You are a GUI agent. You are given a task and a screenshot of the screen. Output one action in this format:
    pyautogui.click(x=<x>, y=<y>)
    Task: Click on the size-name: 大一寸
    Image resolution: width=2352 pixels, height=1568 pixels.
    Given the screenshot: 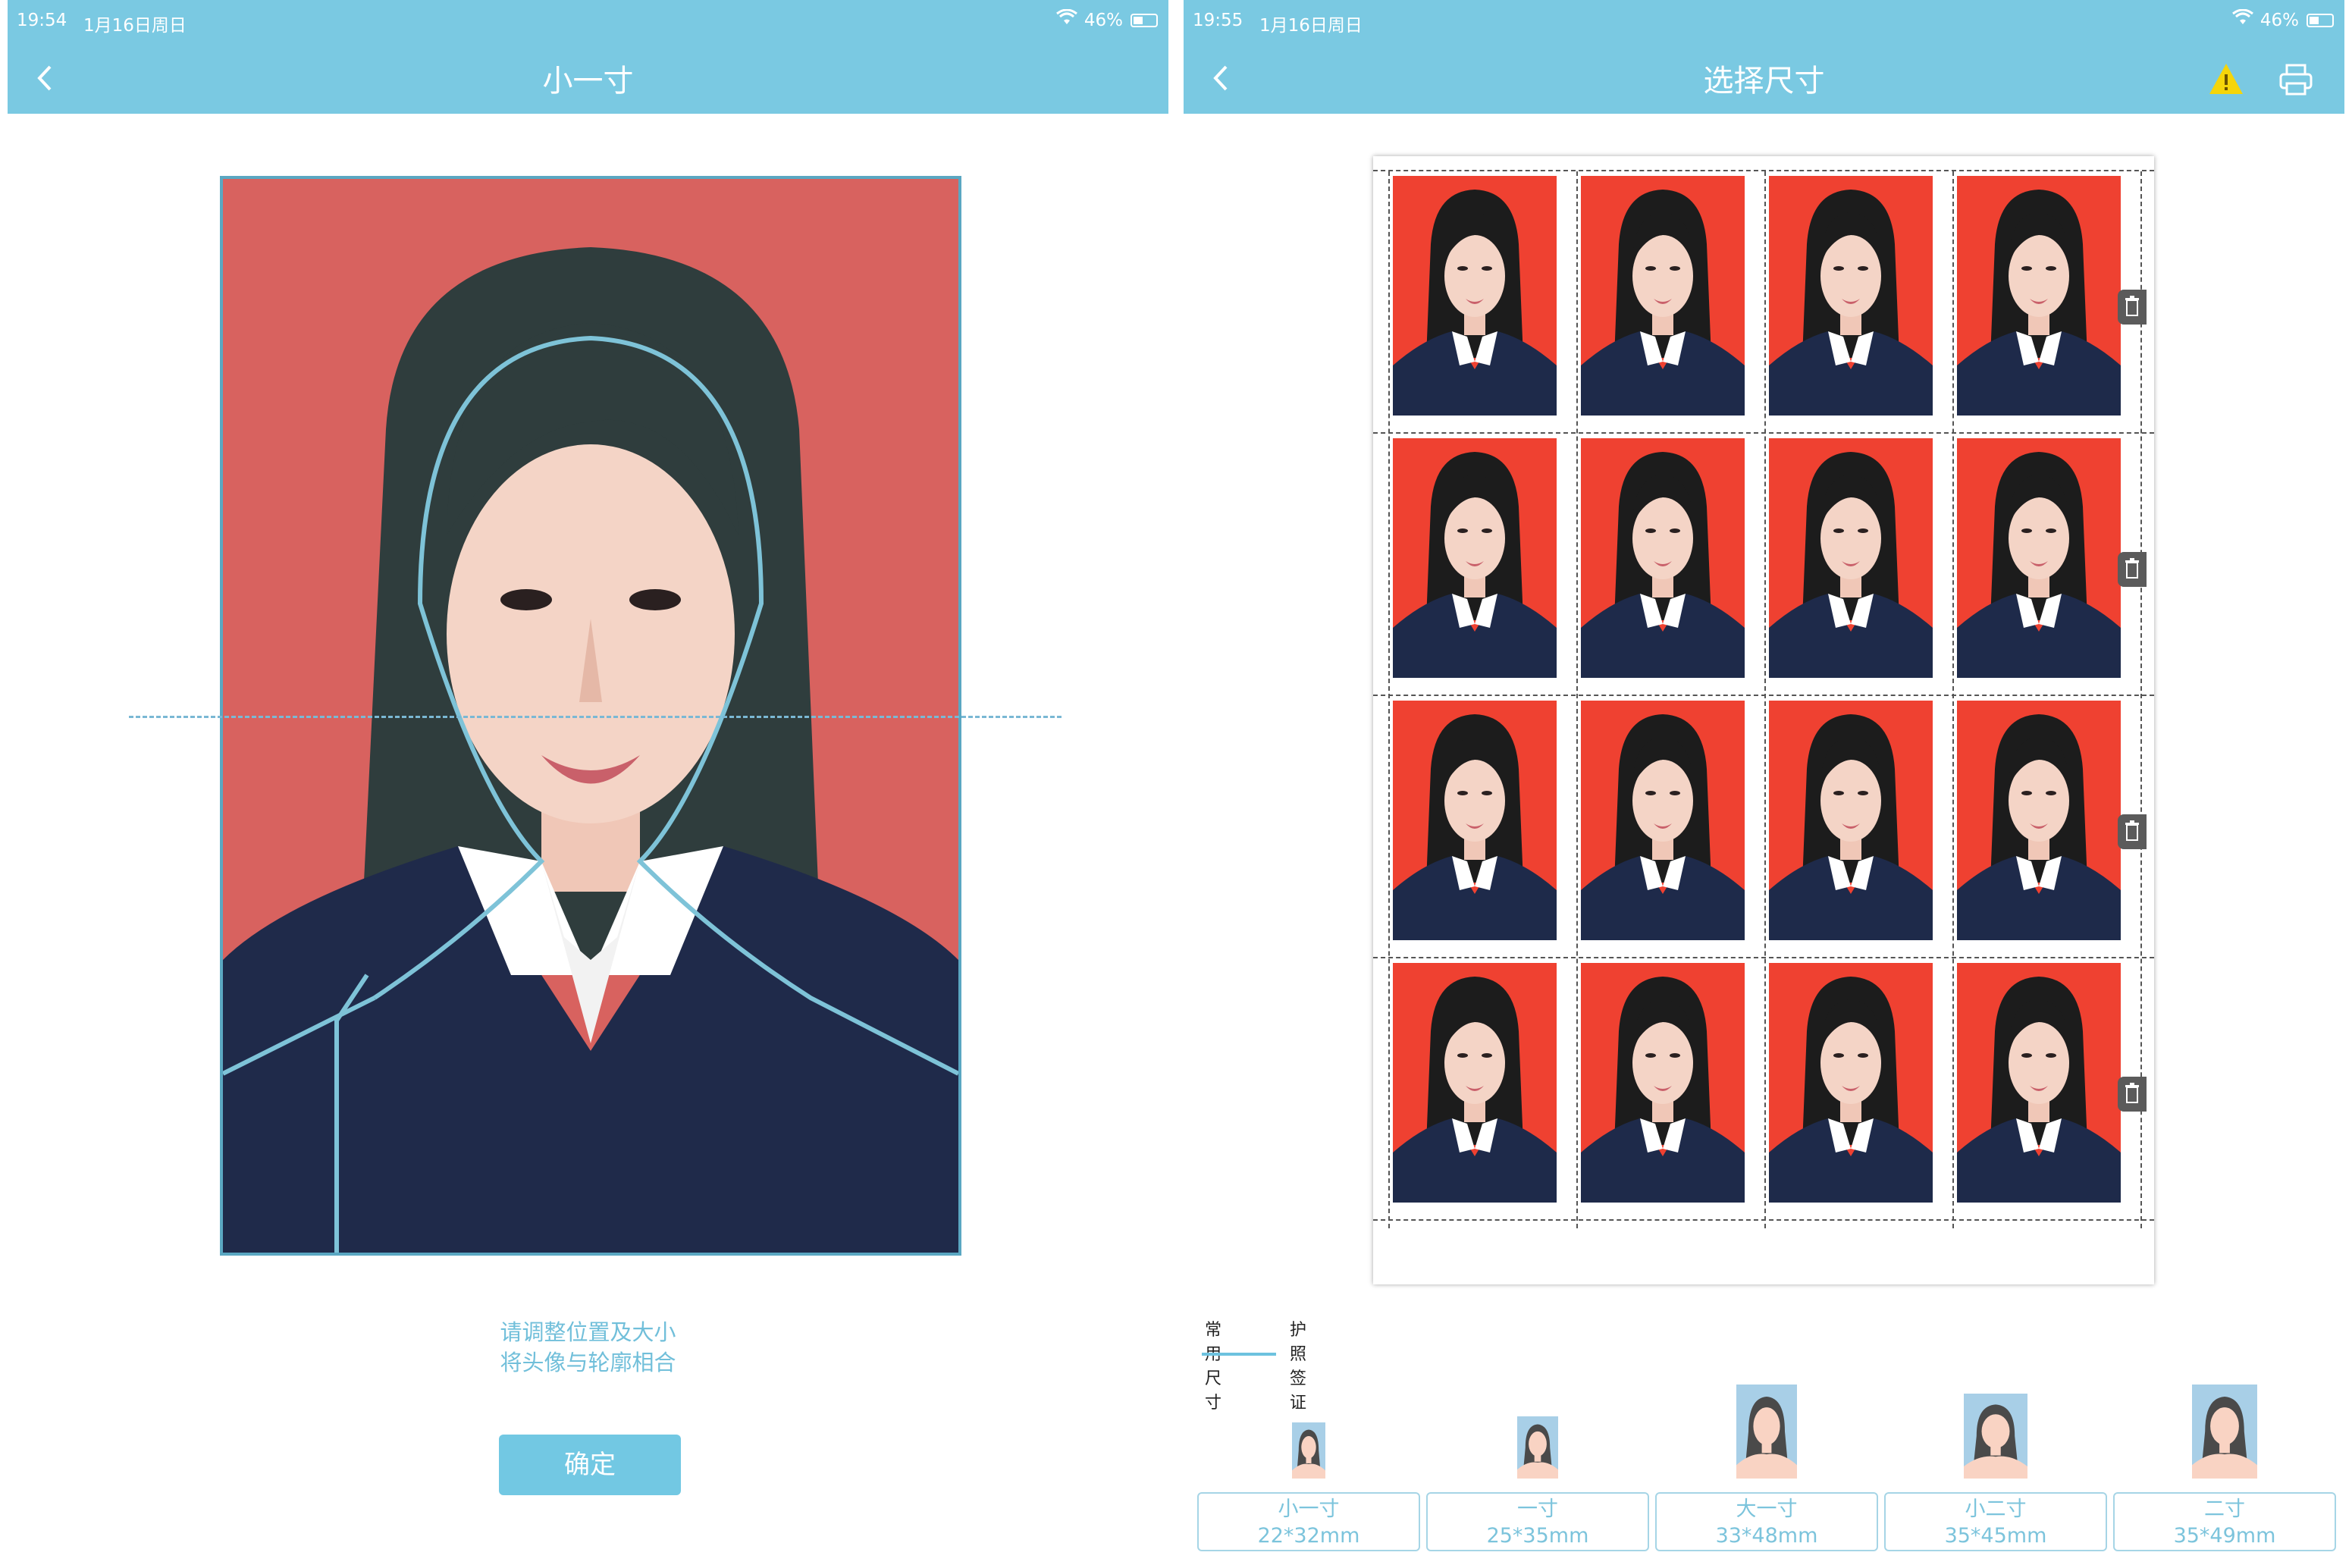 What is the action you would take?
    pyautogui.click(x=1767, y=1509)
    